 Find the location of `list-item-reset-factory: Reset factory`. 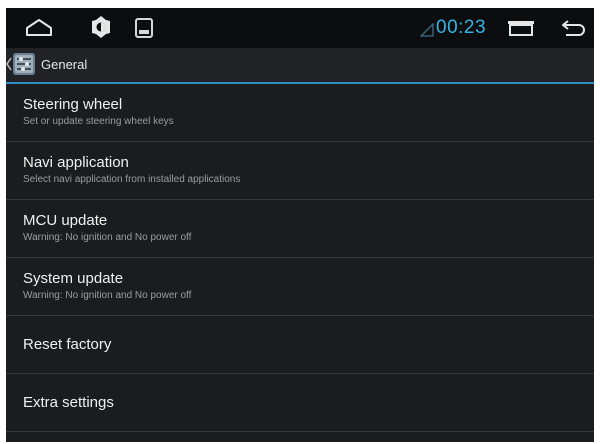

list-item-reset-factory: Reset factory is located at coordinates (300, 345).